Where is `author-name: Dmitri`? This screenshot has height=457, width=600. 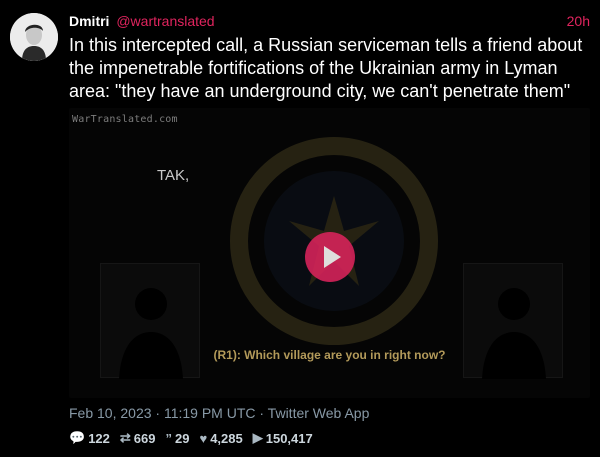
author-name: Dmitri is located at coordinates (89, 21).